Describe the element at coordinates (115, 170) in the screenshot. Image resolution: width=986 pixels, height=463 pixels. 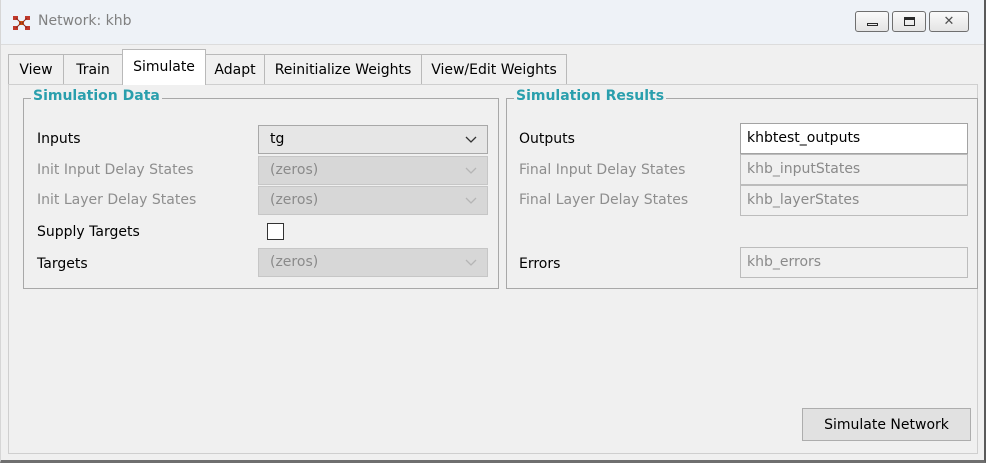
I see `init-input-delay-label: Init Input Delay States` at that location.